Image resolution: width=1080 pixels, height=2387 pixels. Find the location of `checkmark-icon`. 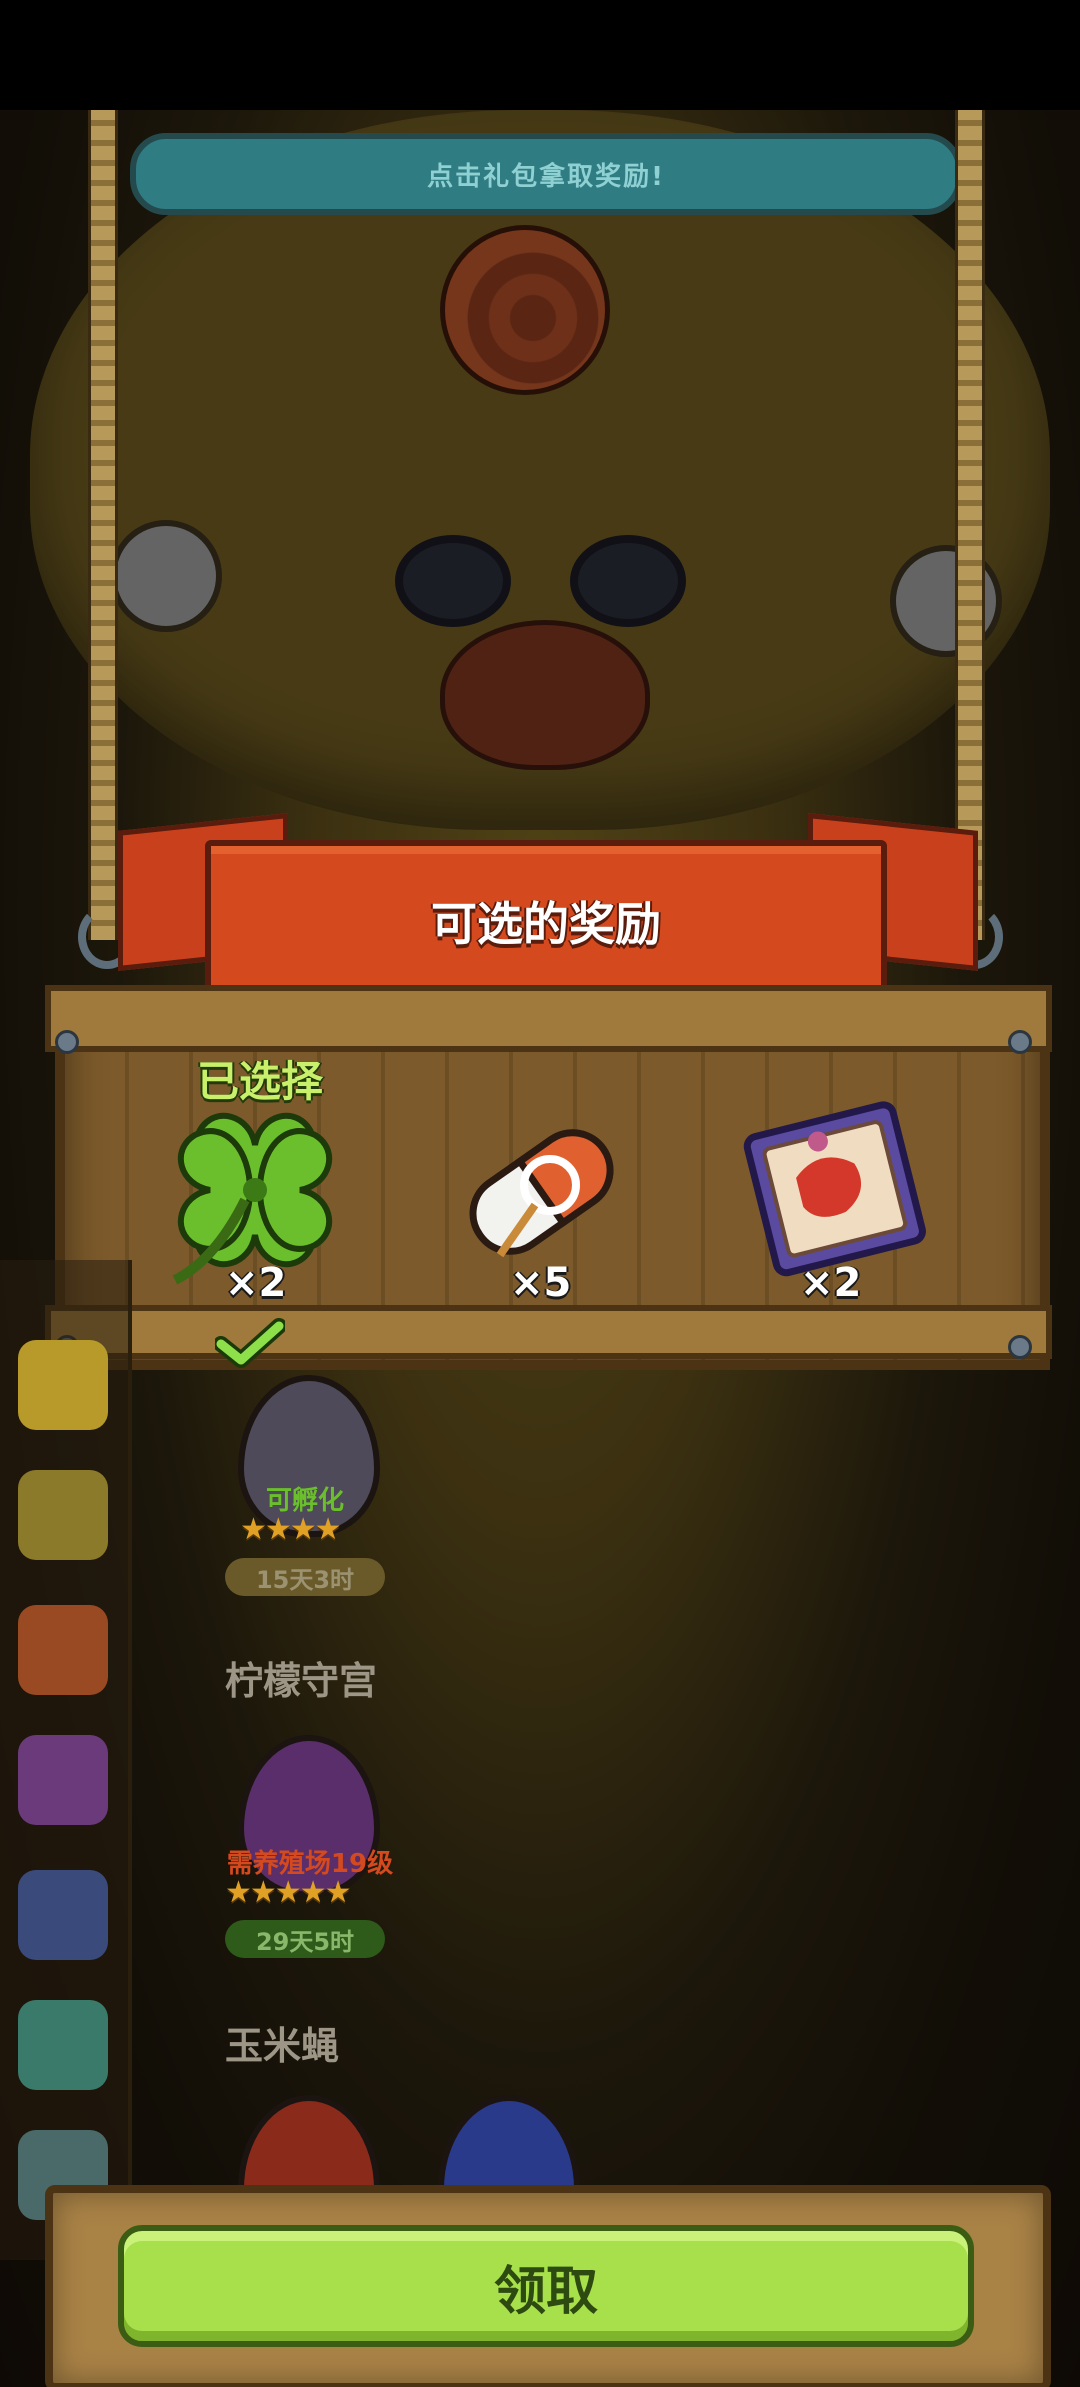

checkmark-icon is located at coordinates (250, 1343).